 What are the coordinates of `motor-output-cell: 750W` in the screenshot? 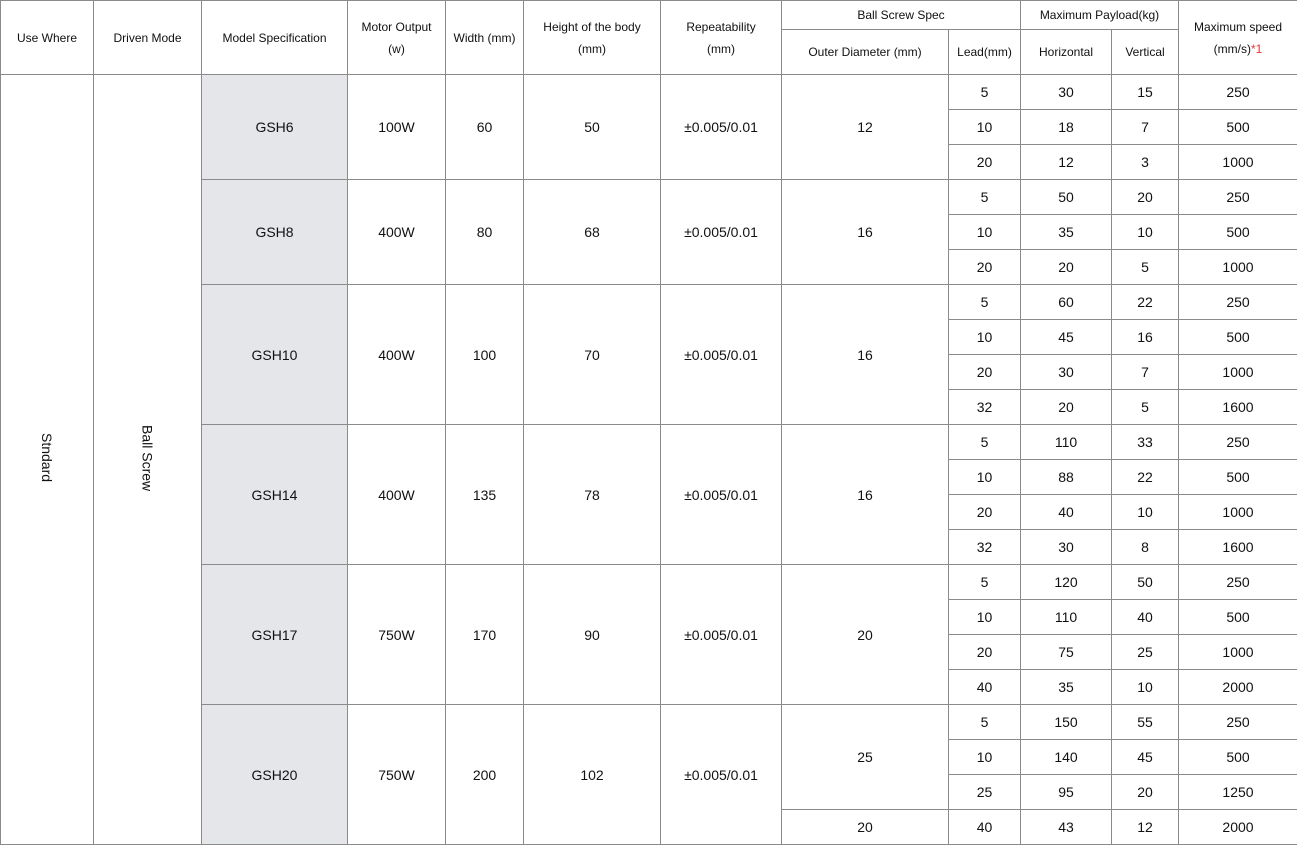 It's located at (397, 775).